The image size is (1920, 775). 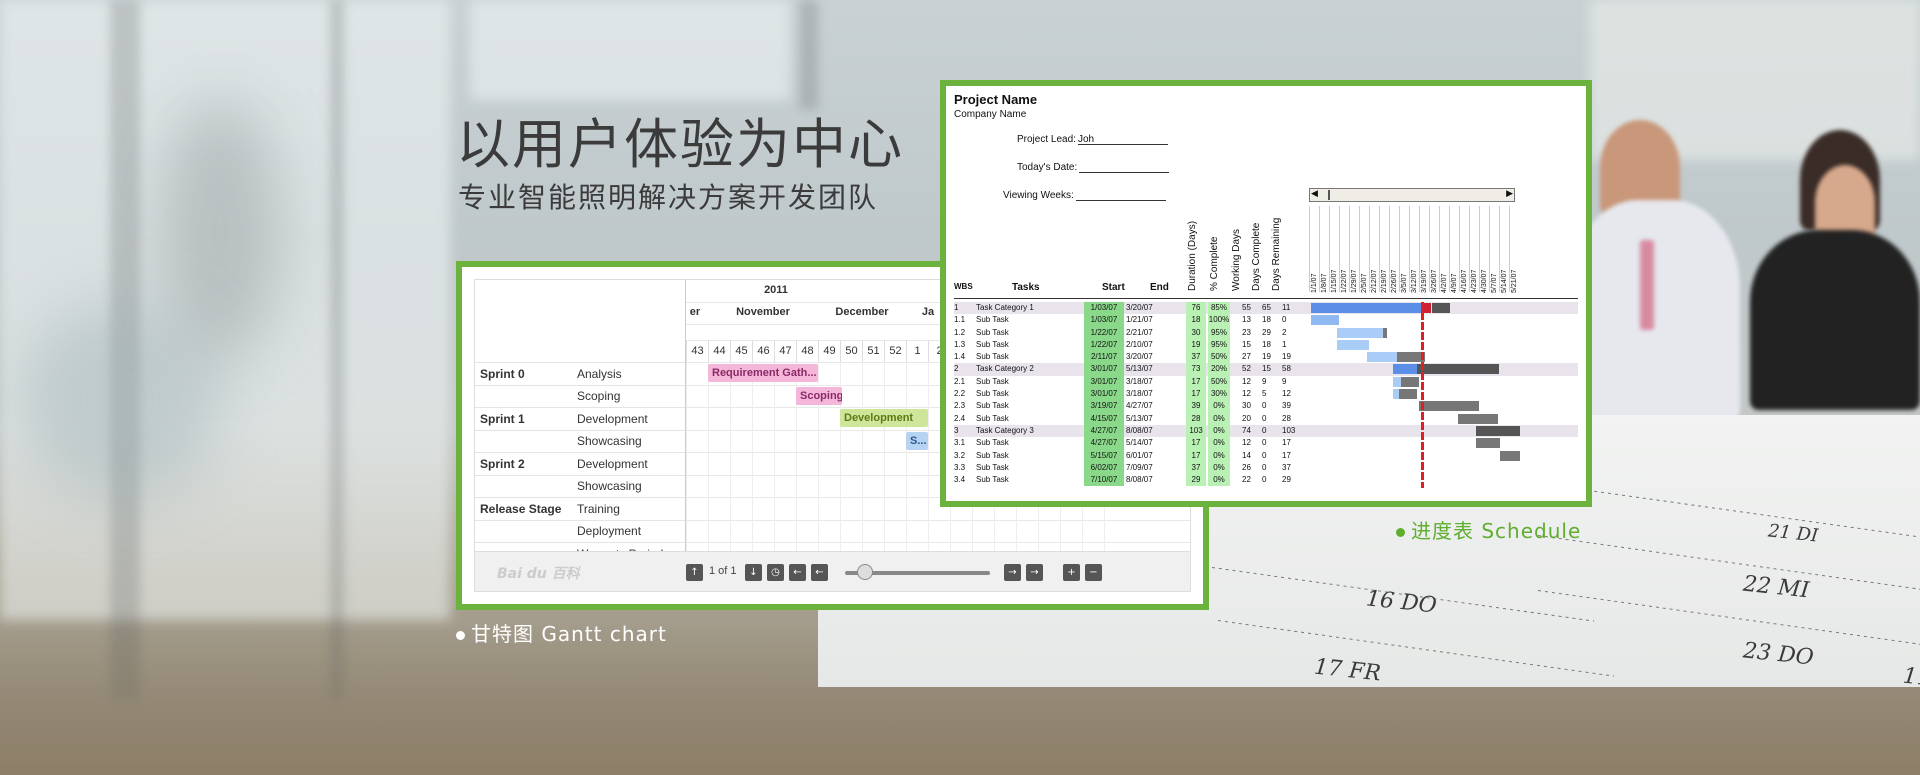 I want to click on cell-wd: 26, so click(x=1246, y=467).